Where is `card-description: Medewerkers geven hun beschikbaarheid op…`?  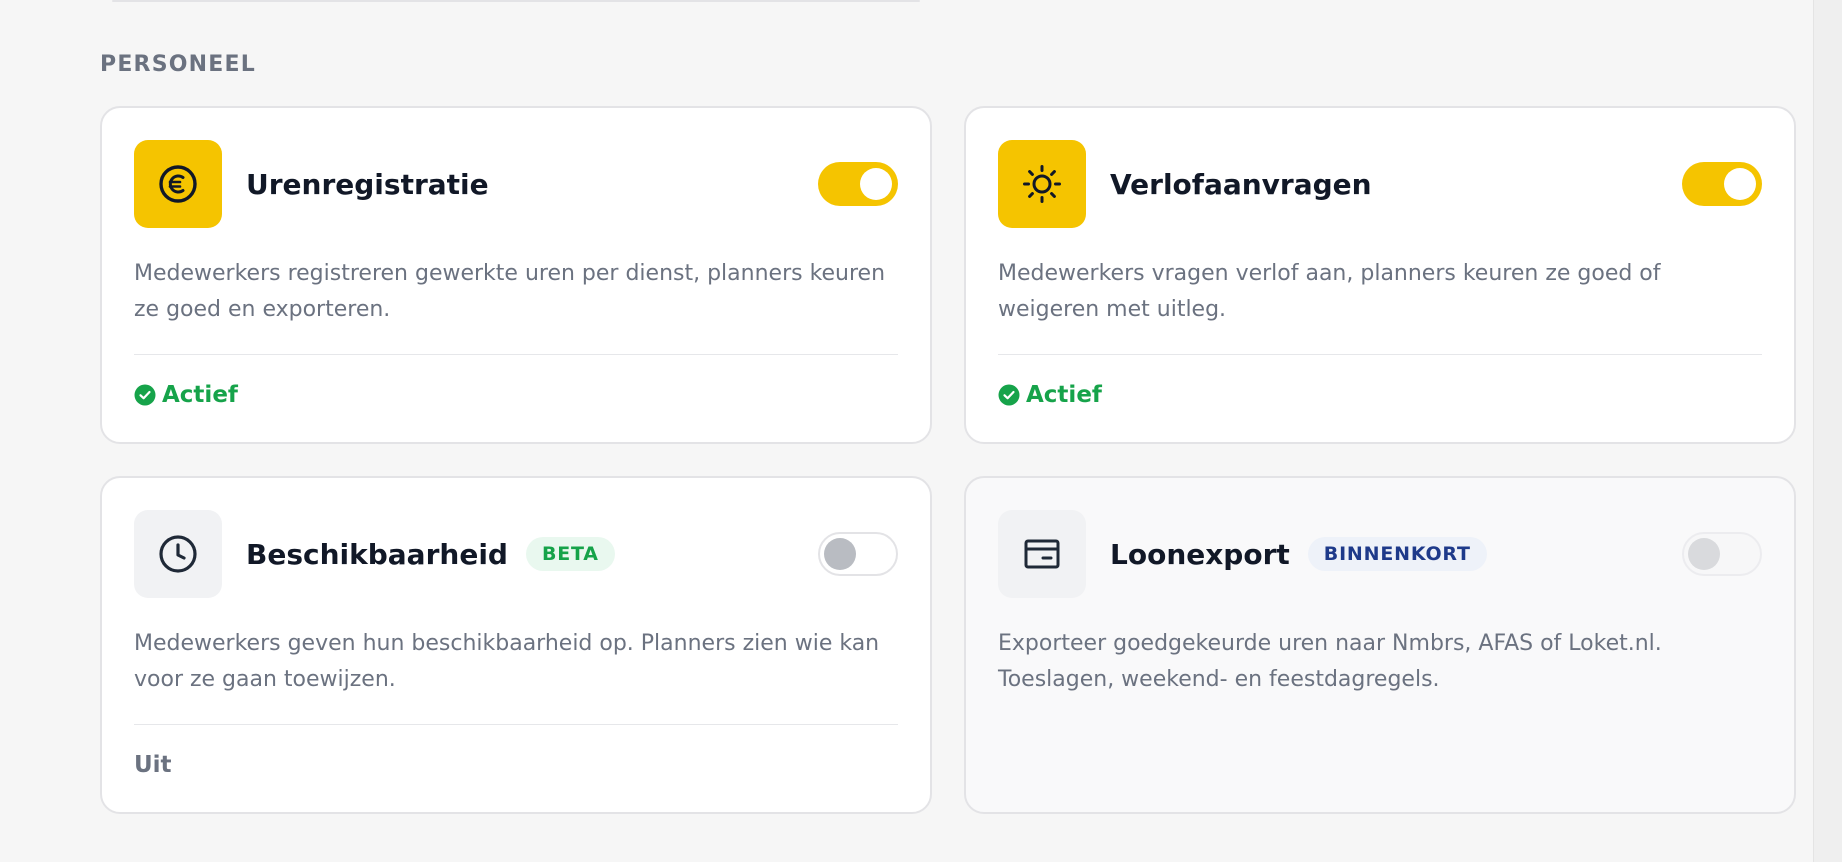 card-description: Medewerkers geven hun beschikbaarheid op… is located at coordinates (507, 661).